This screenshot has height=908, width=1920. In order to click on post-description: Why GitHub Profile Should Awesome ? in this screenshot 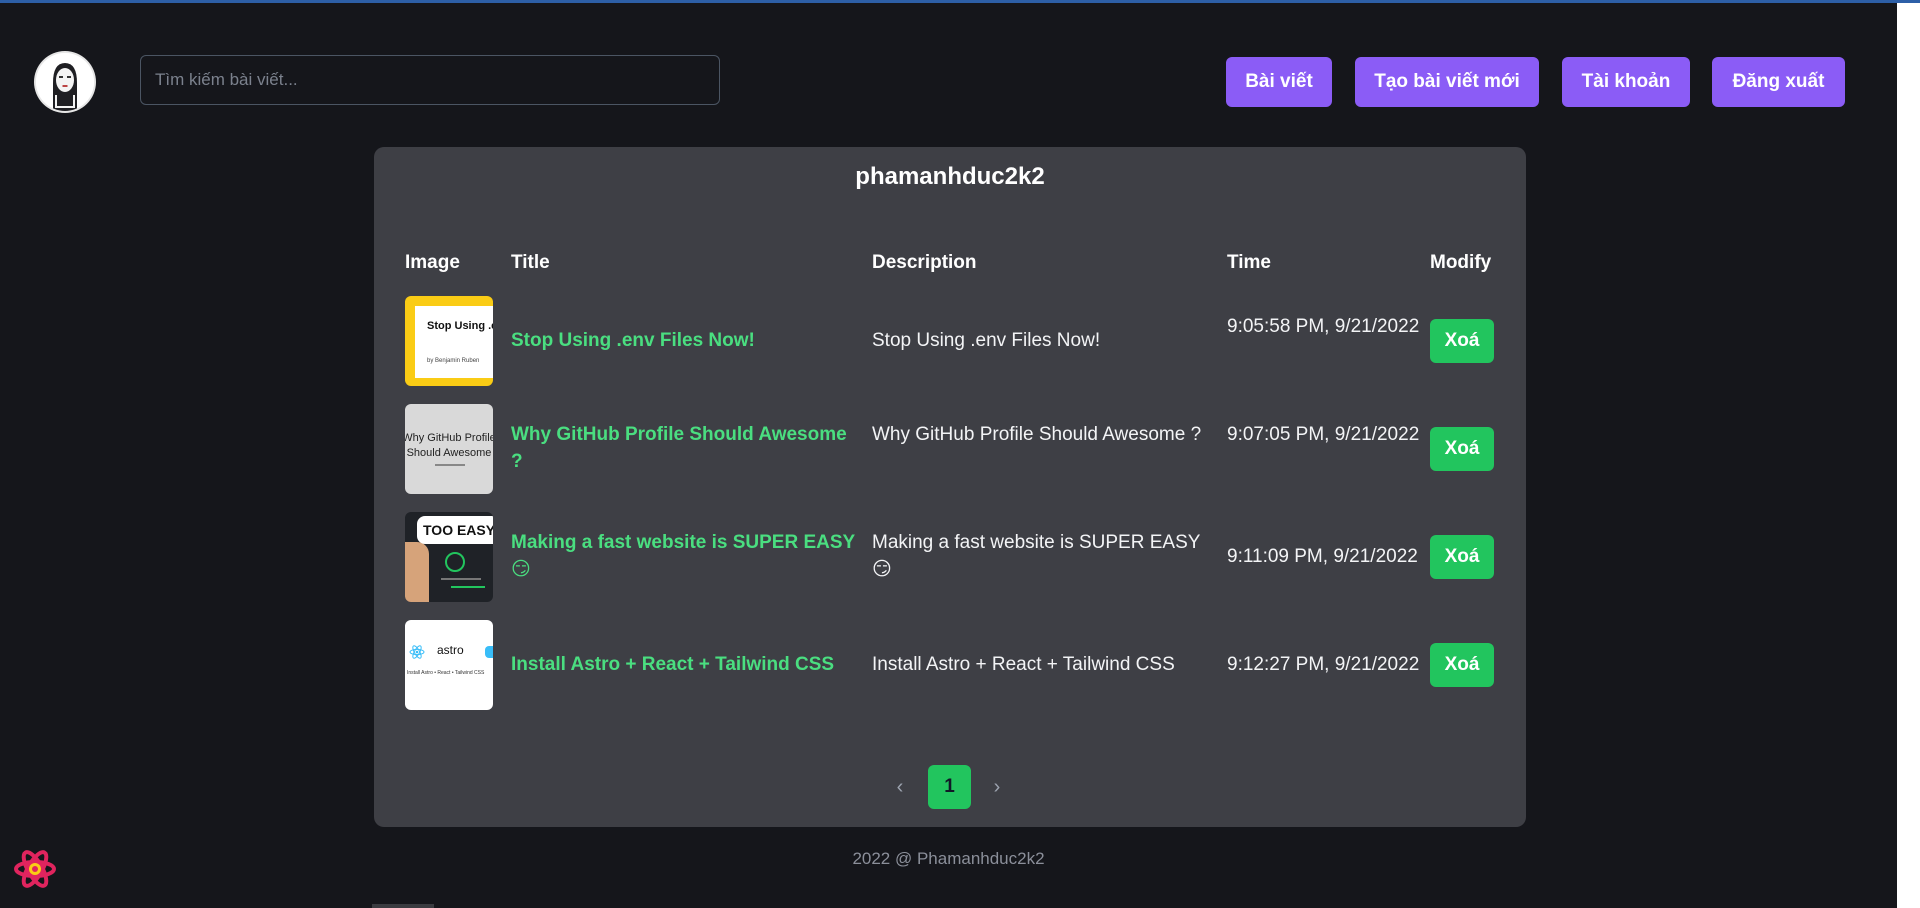, I will do `click(1037, 434)`.